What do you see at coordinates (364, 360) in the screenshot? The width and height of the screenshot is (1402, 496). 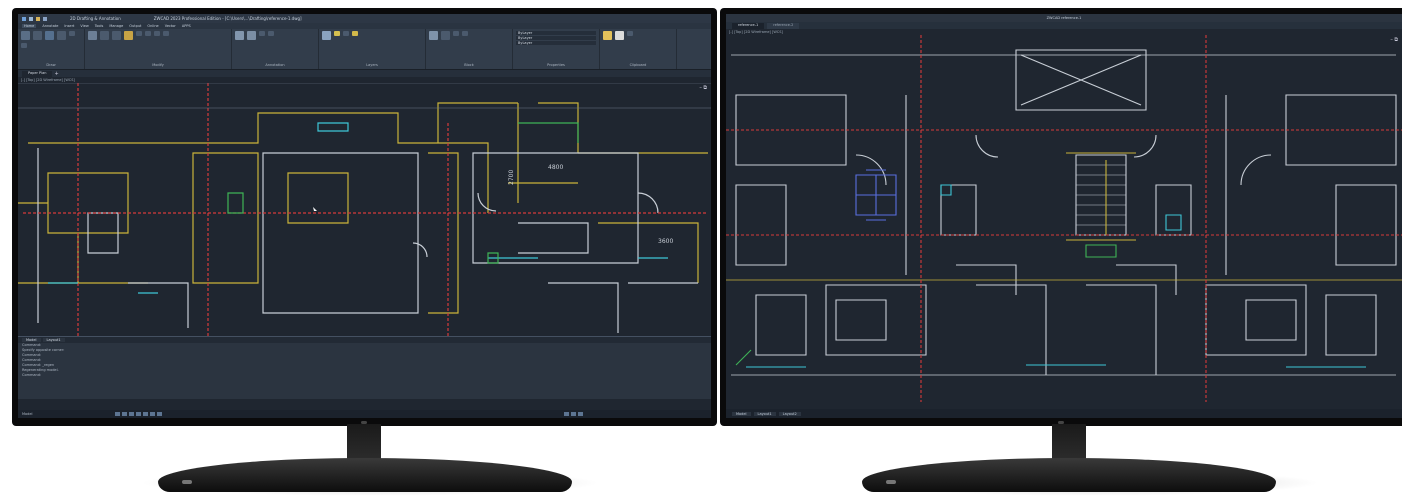 I see `command-history: Command: Specify opposite corner` at bounding box center [364, 360].